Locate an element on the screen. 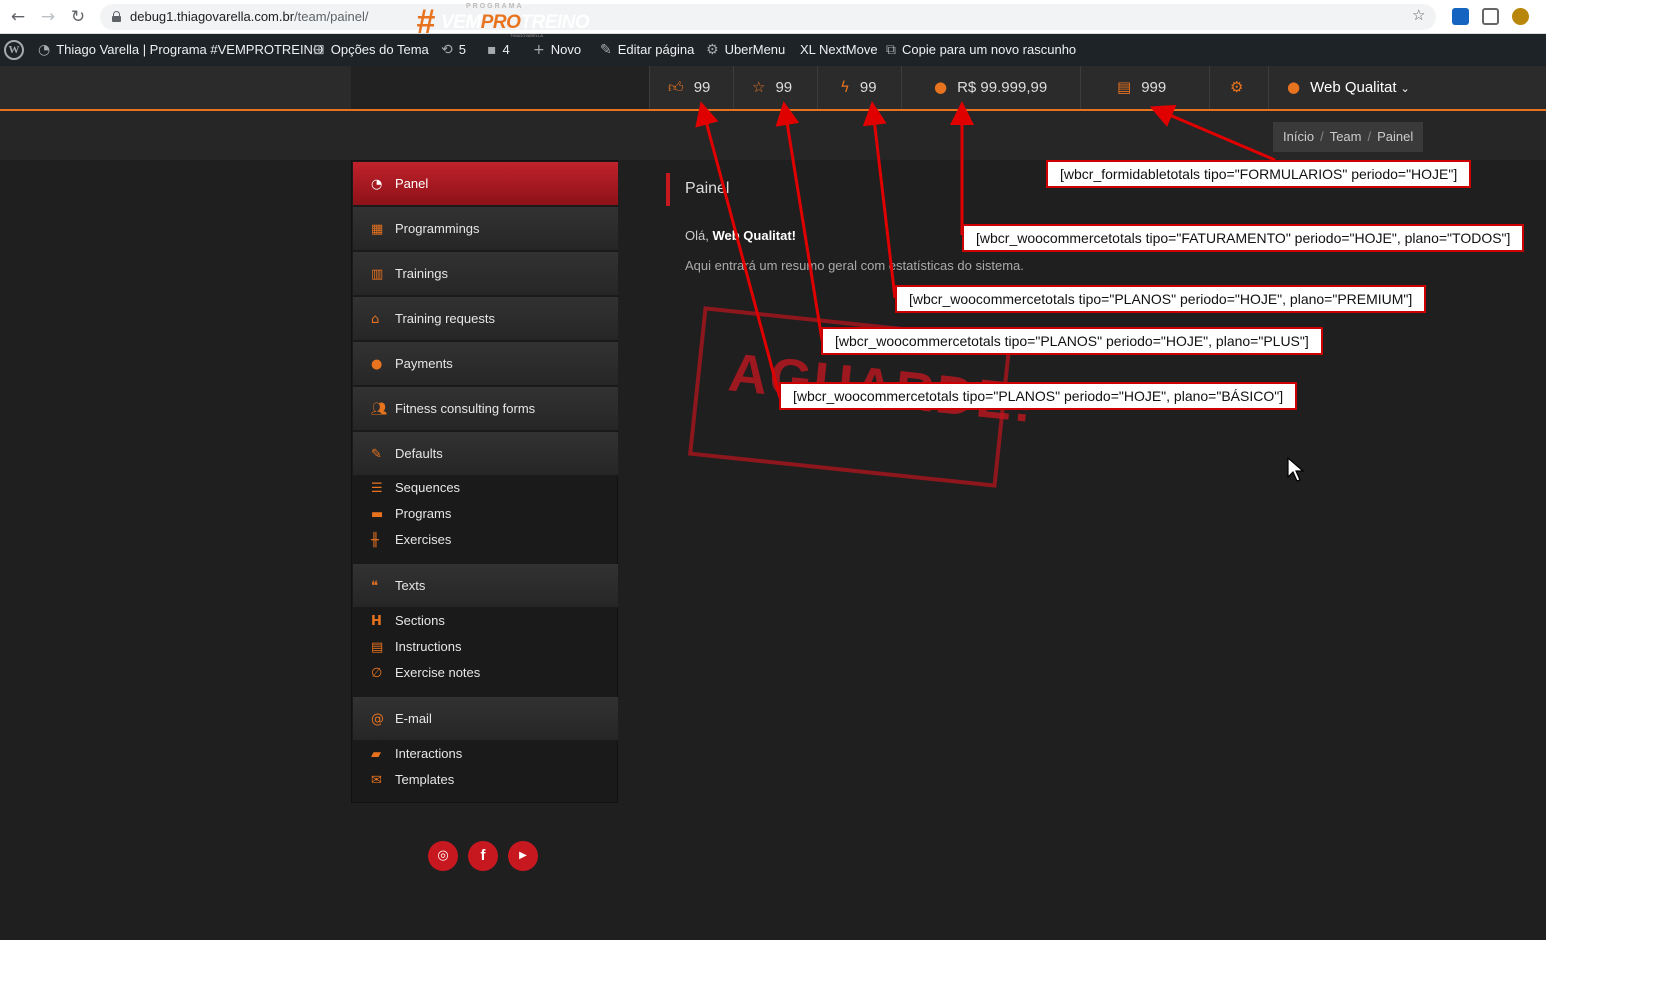 This screenshot has width=1676, height=1005. forward-arrow-icon: → is located at coordinates (48, 17).